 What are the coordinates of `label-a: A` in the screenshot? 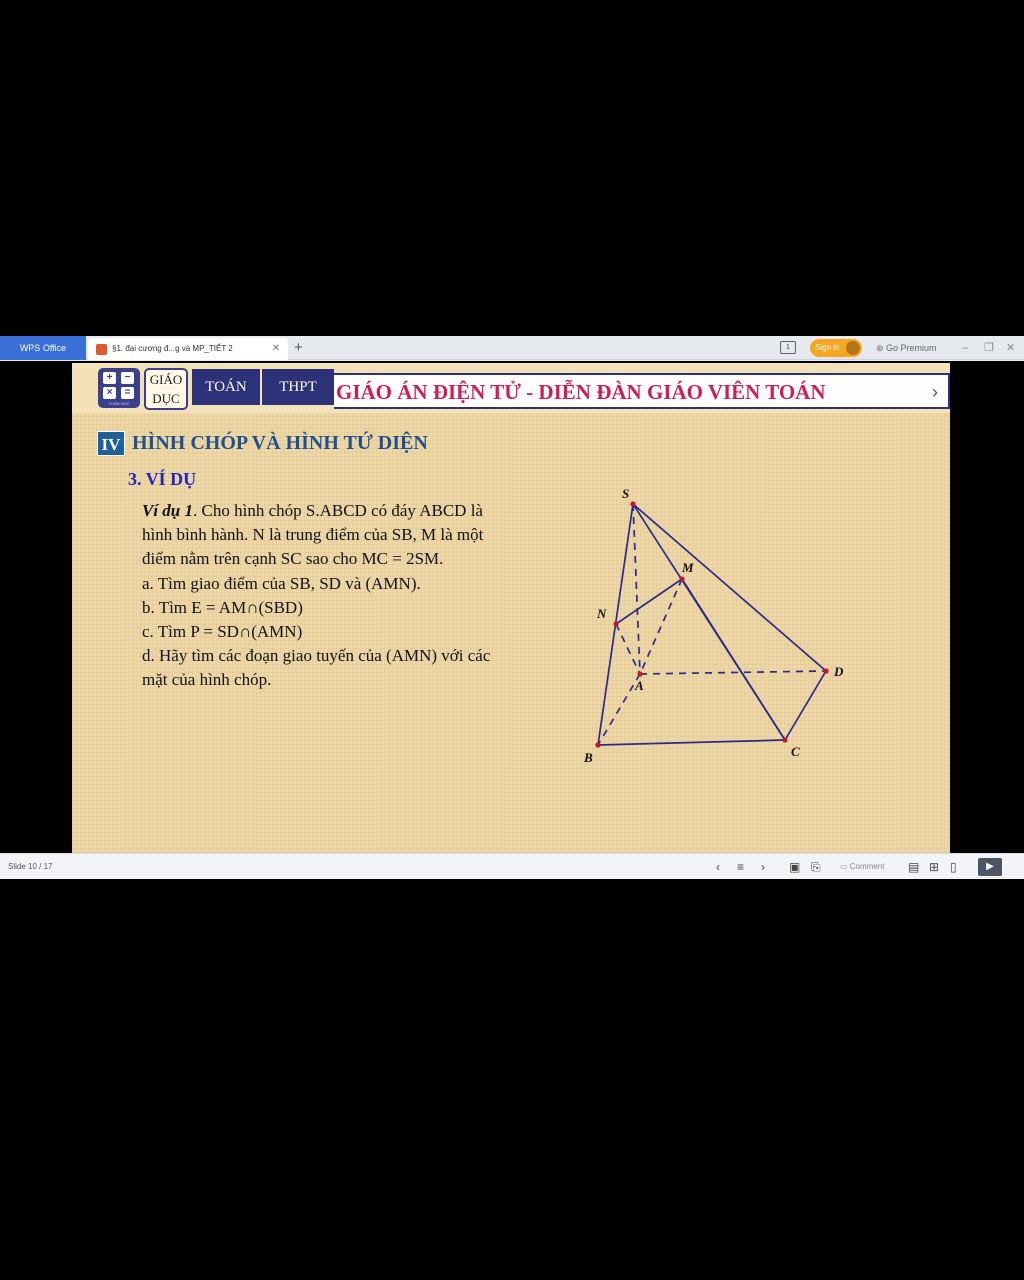 It's located at (639, 685).